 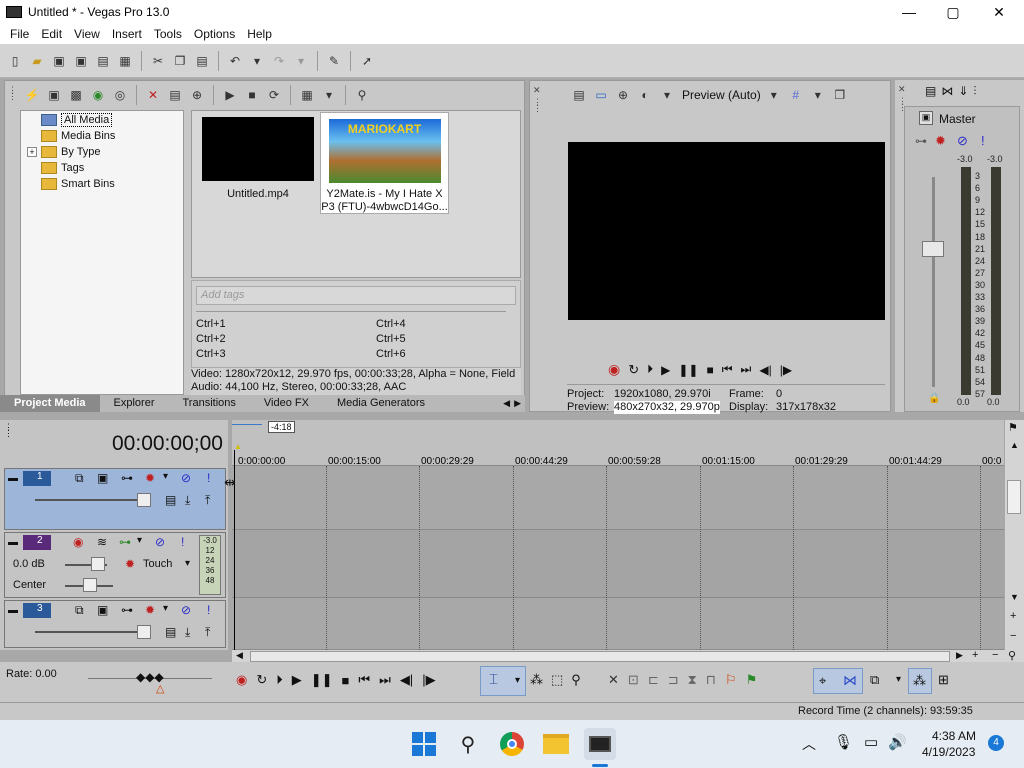 What do you see at coordinates (301, 61) in the screenshot?
I see `redo-dropdown-icon: ▾` at bounding box center [301, 61].